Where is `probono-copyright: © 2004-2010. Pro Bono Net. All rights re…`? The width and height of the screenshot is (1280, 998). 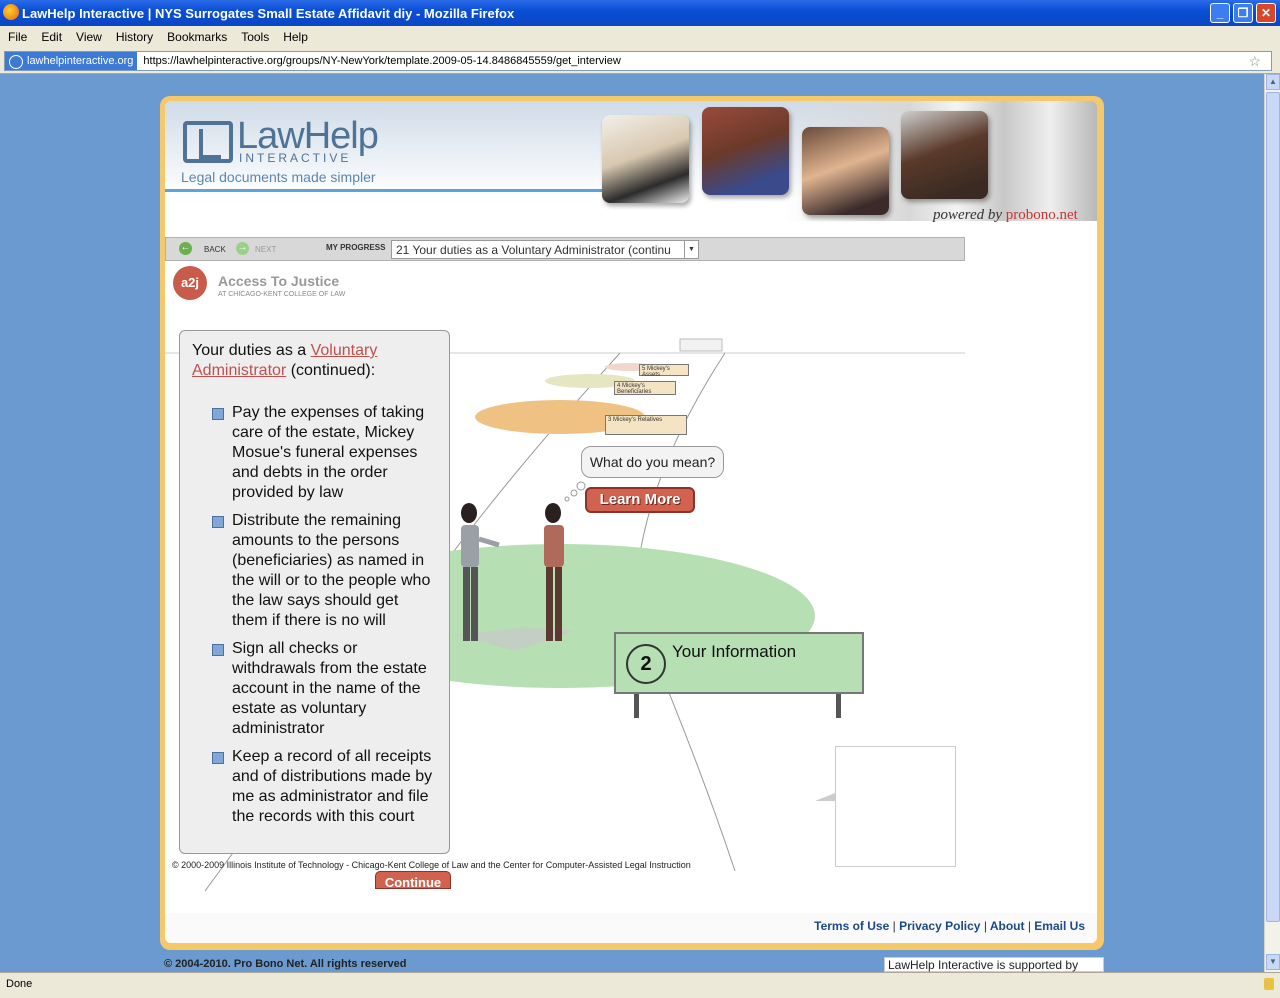
probono-copyright: © 2004-2010. Pro Bono Net. All rights re… is located at coordinates (285, 964).